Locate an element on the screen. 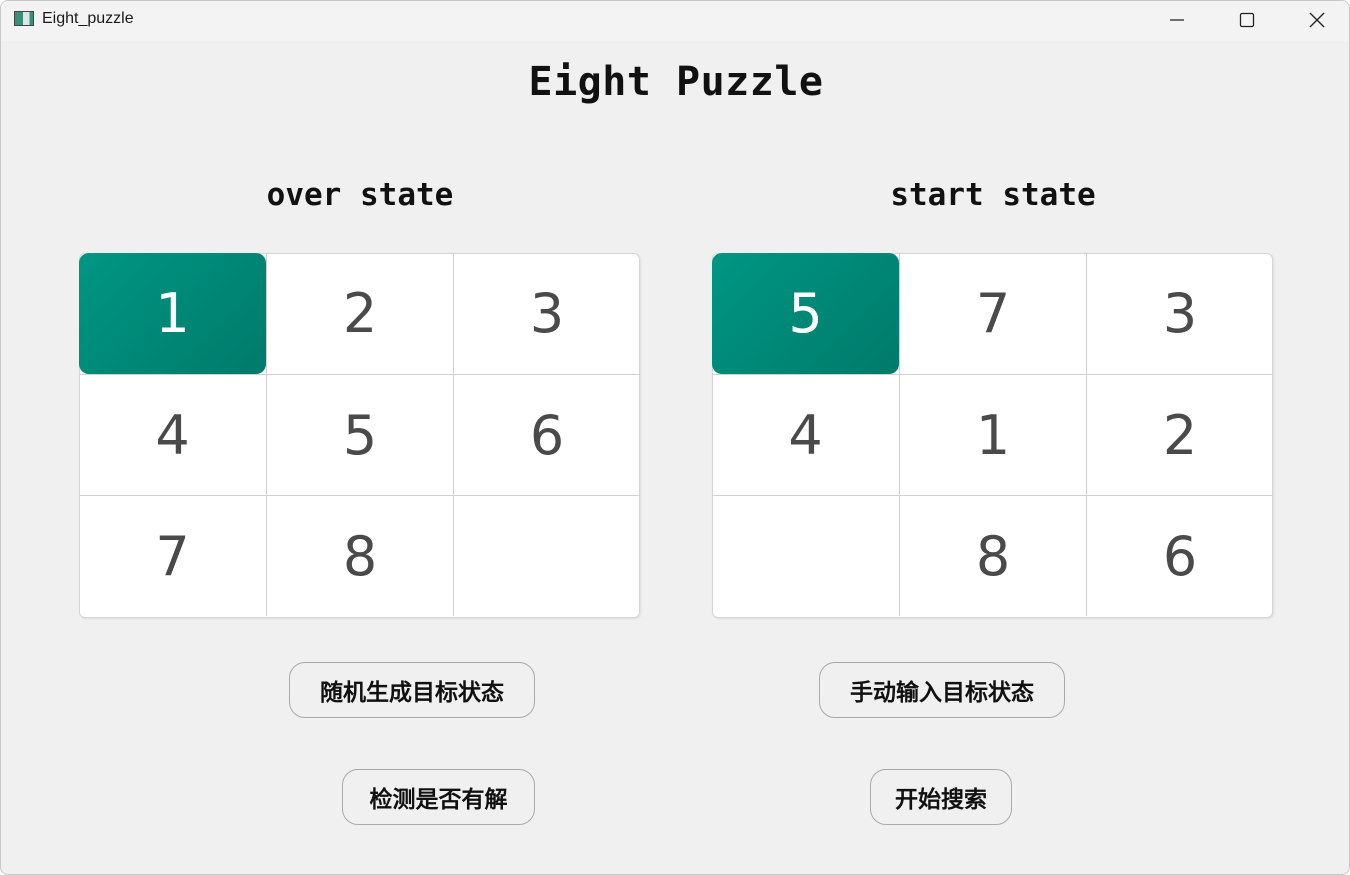  minimize-icon is located at coordinates (1177, 20).